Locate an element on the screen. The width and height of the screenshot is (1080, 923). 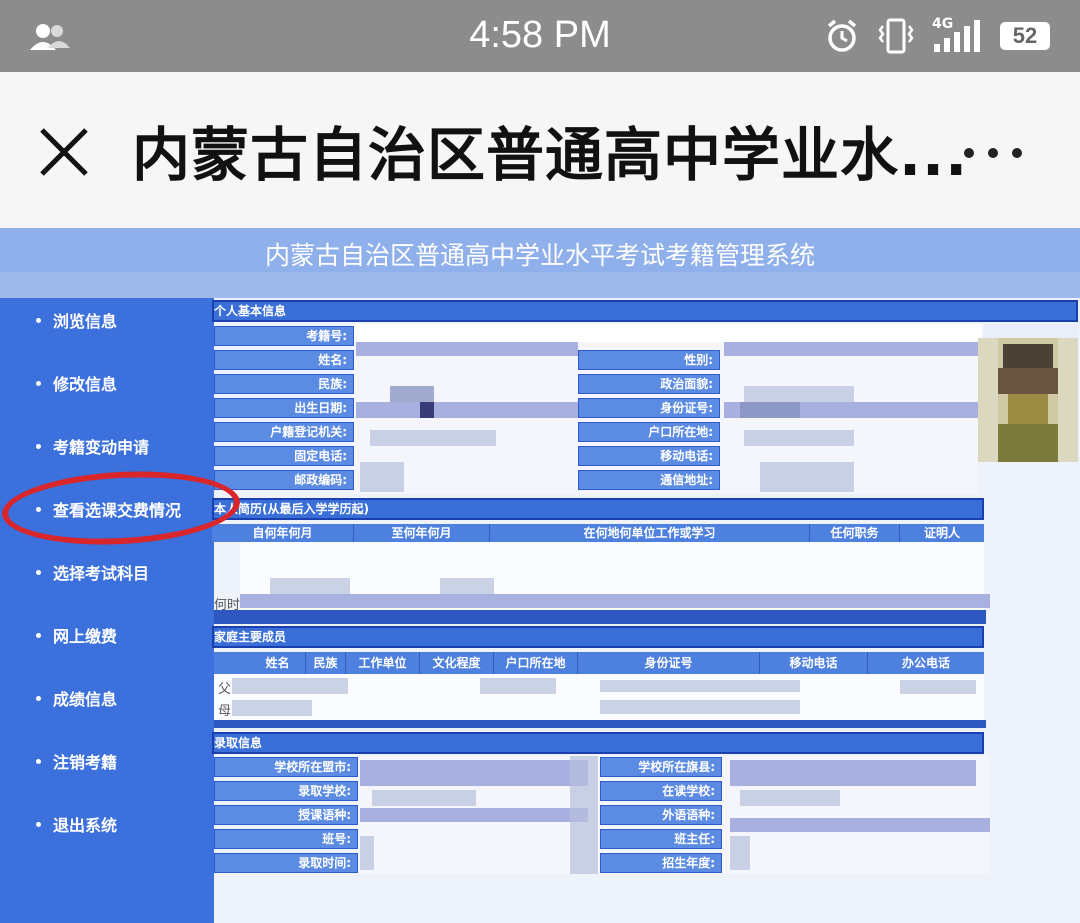
column-header: 办公电话 is located at coordinates (926, 663).